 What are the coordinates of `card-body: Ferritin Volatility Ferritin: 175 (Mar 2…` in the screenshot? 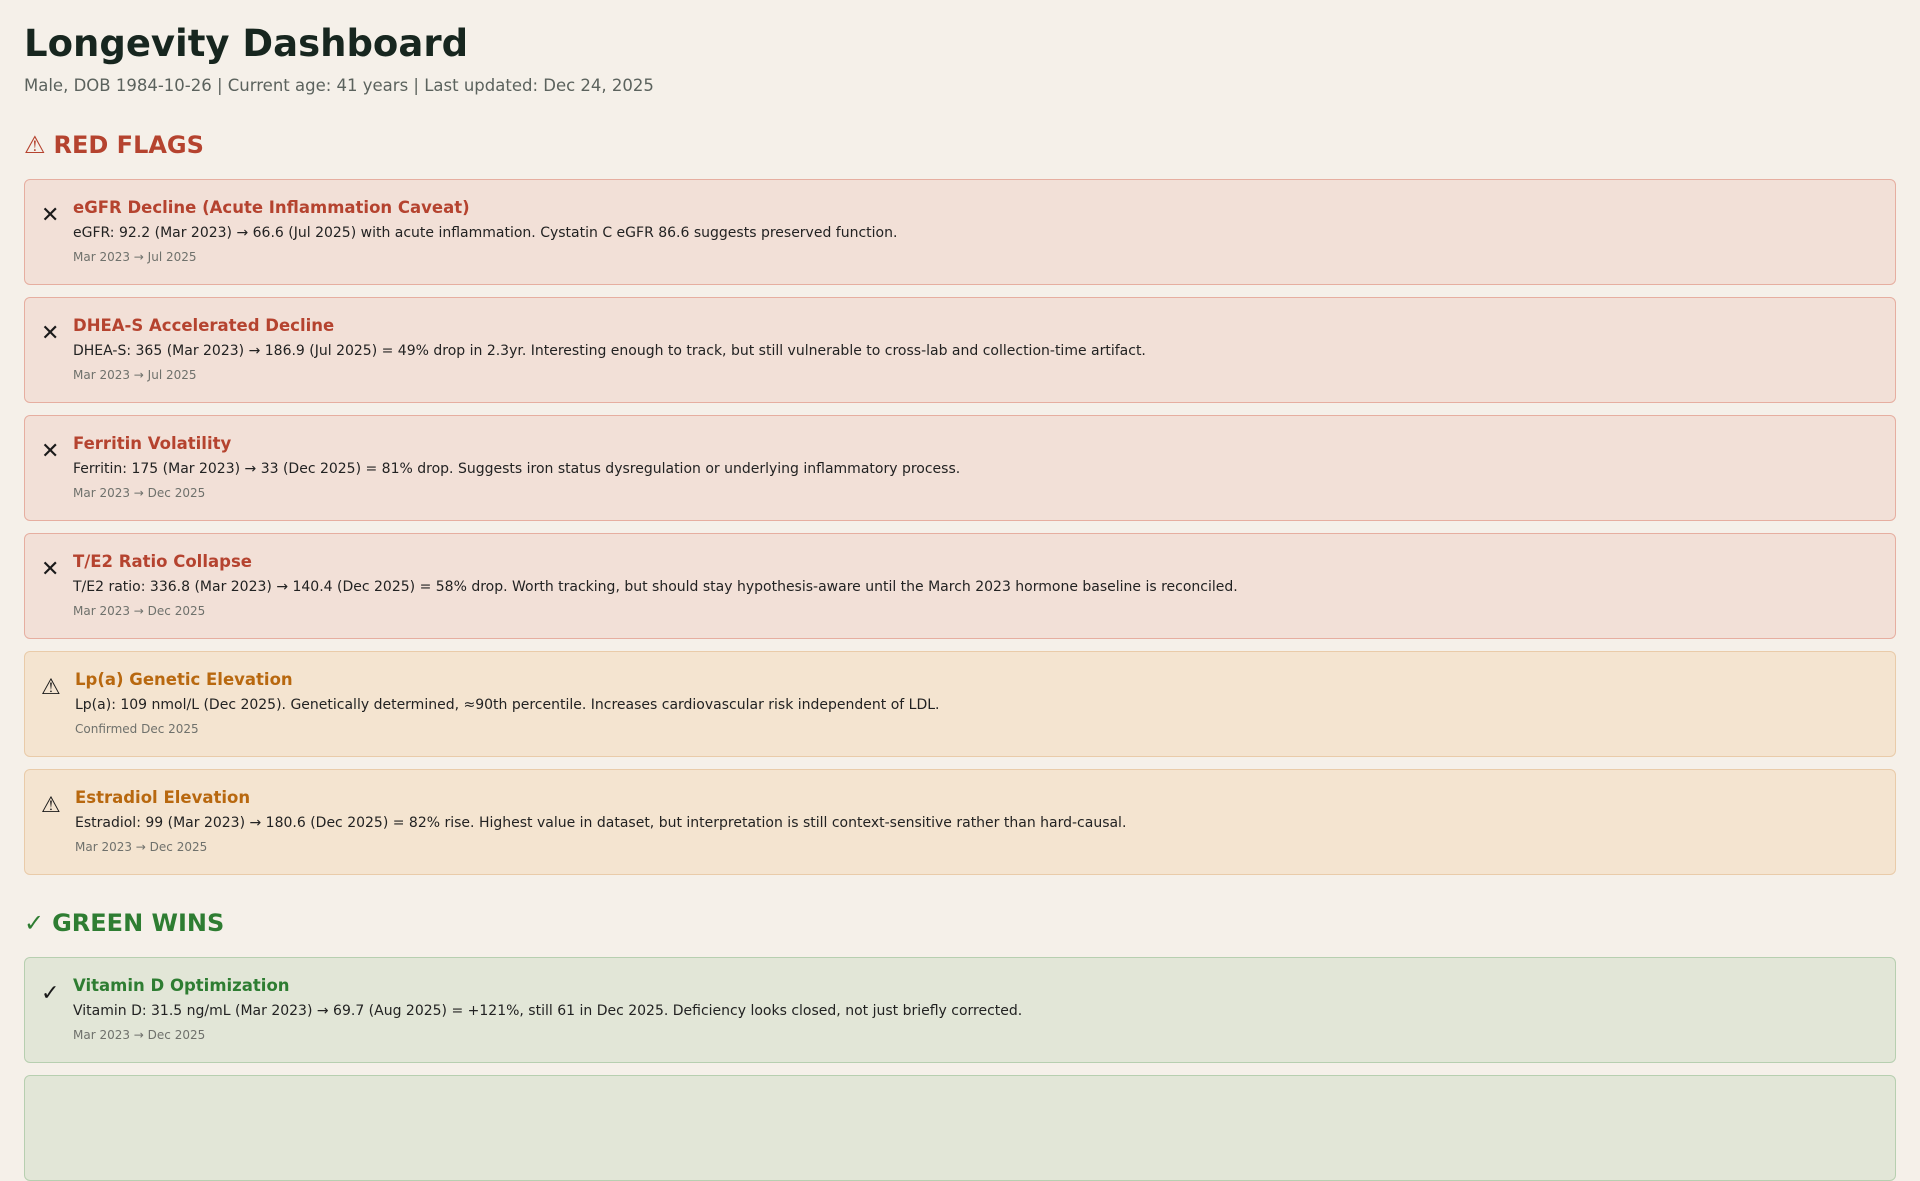 It's located at (516, 469).